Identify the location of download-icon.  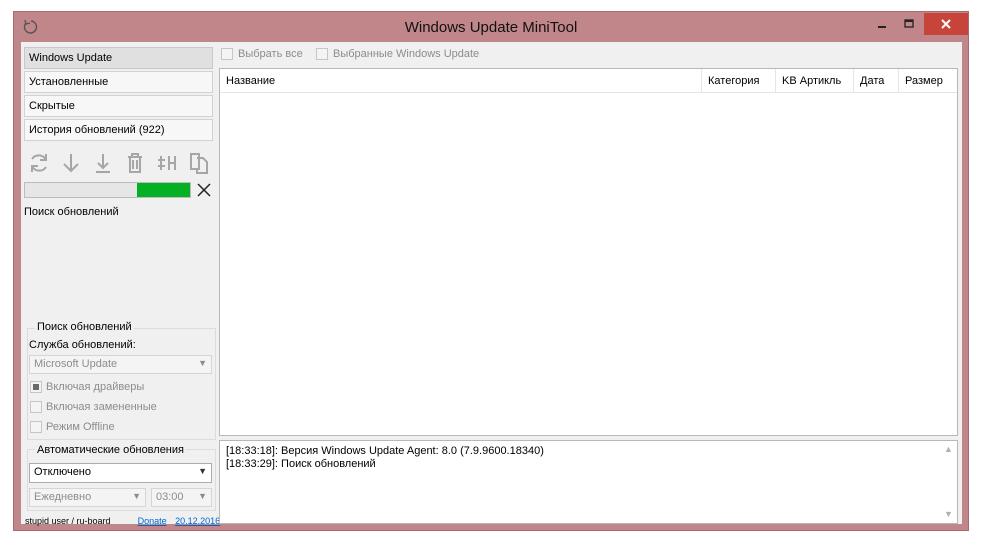
(71, 163).